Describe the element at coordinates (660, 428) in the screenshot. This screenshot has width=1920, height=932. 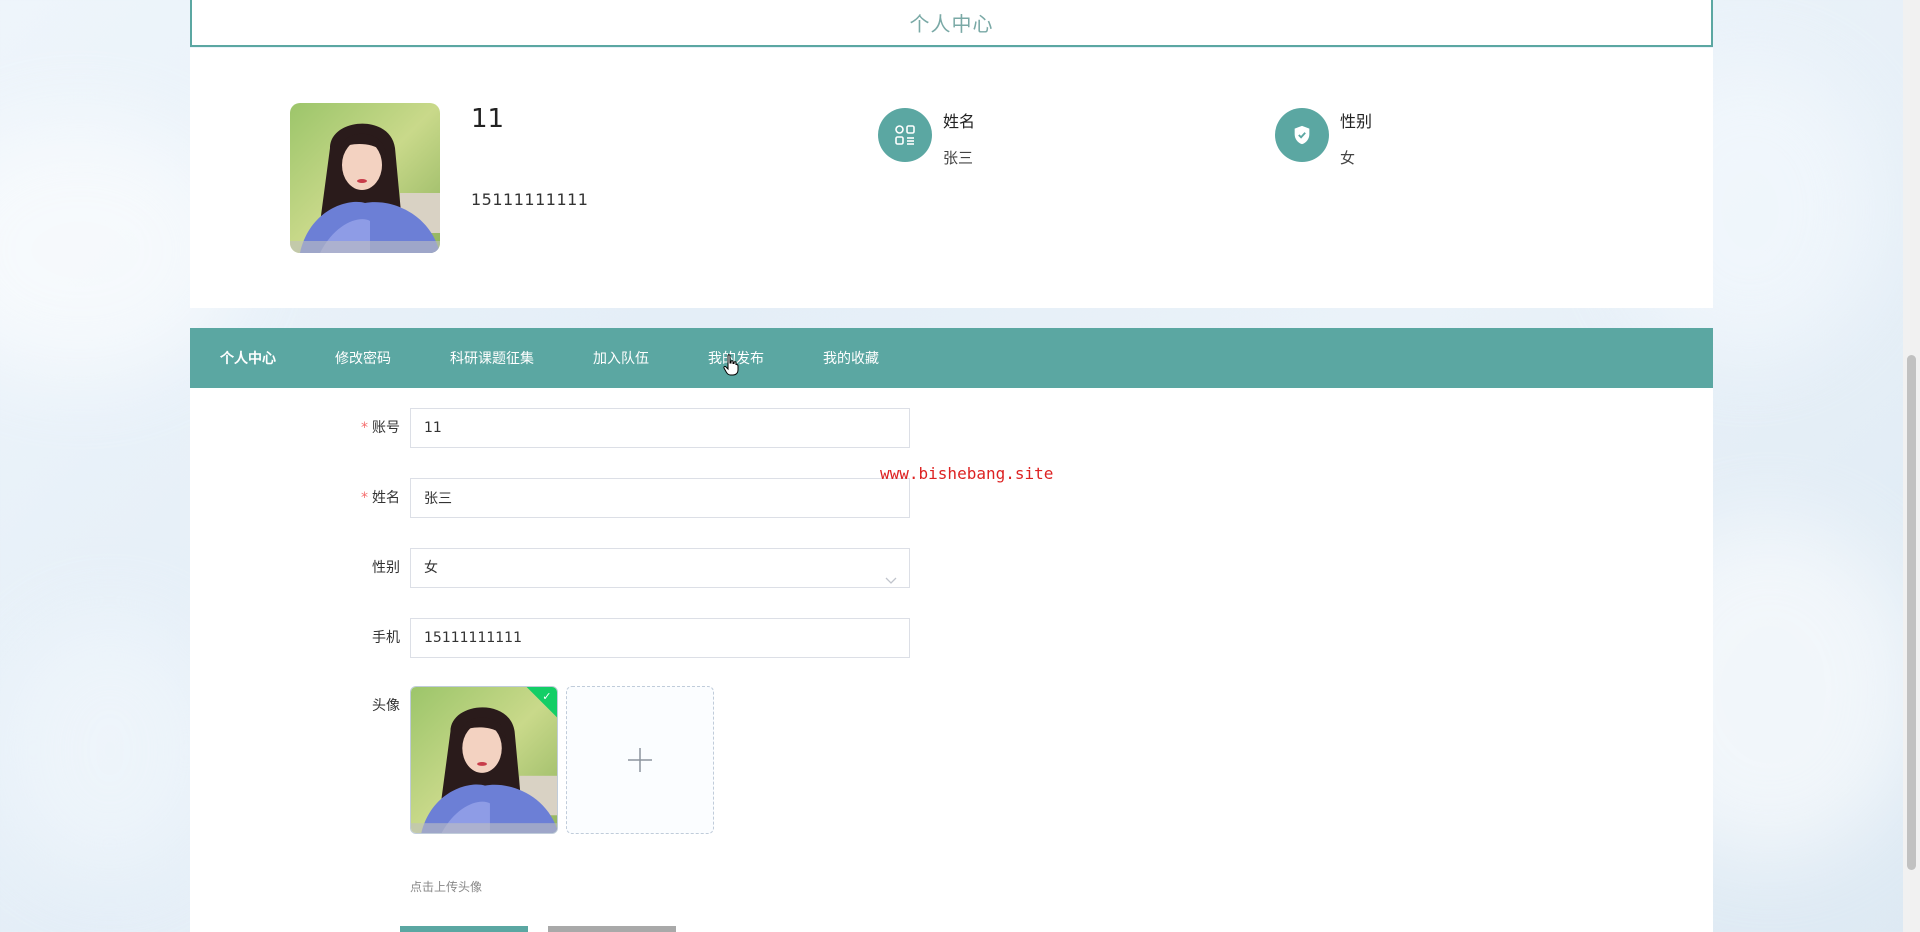
I see `account-input` at that location.